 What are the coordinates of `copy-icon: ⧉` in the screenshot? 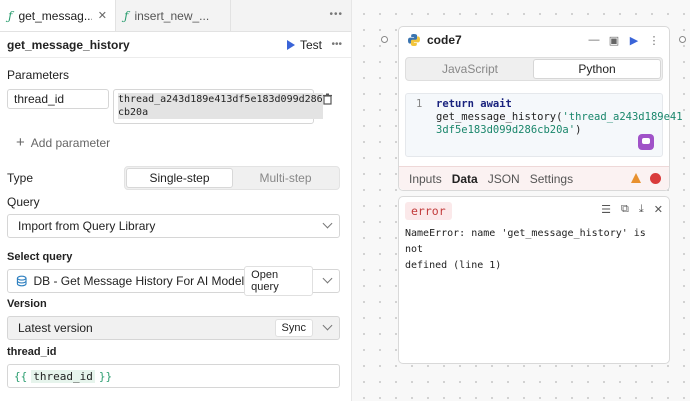 It's located at (625, 209).